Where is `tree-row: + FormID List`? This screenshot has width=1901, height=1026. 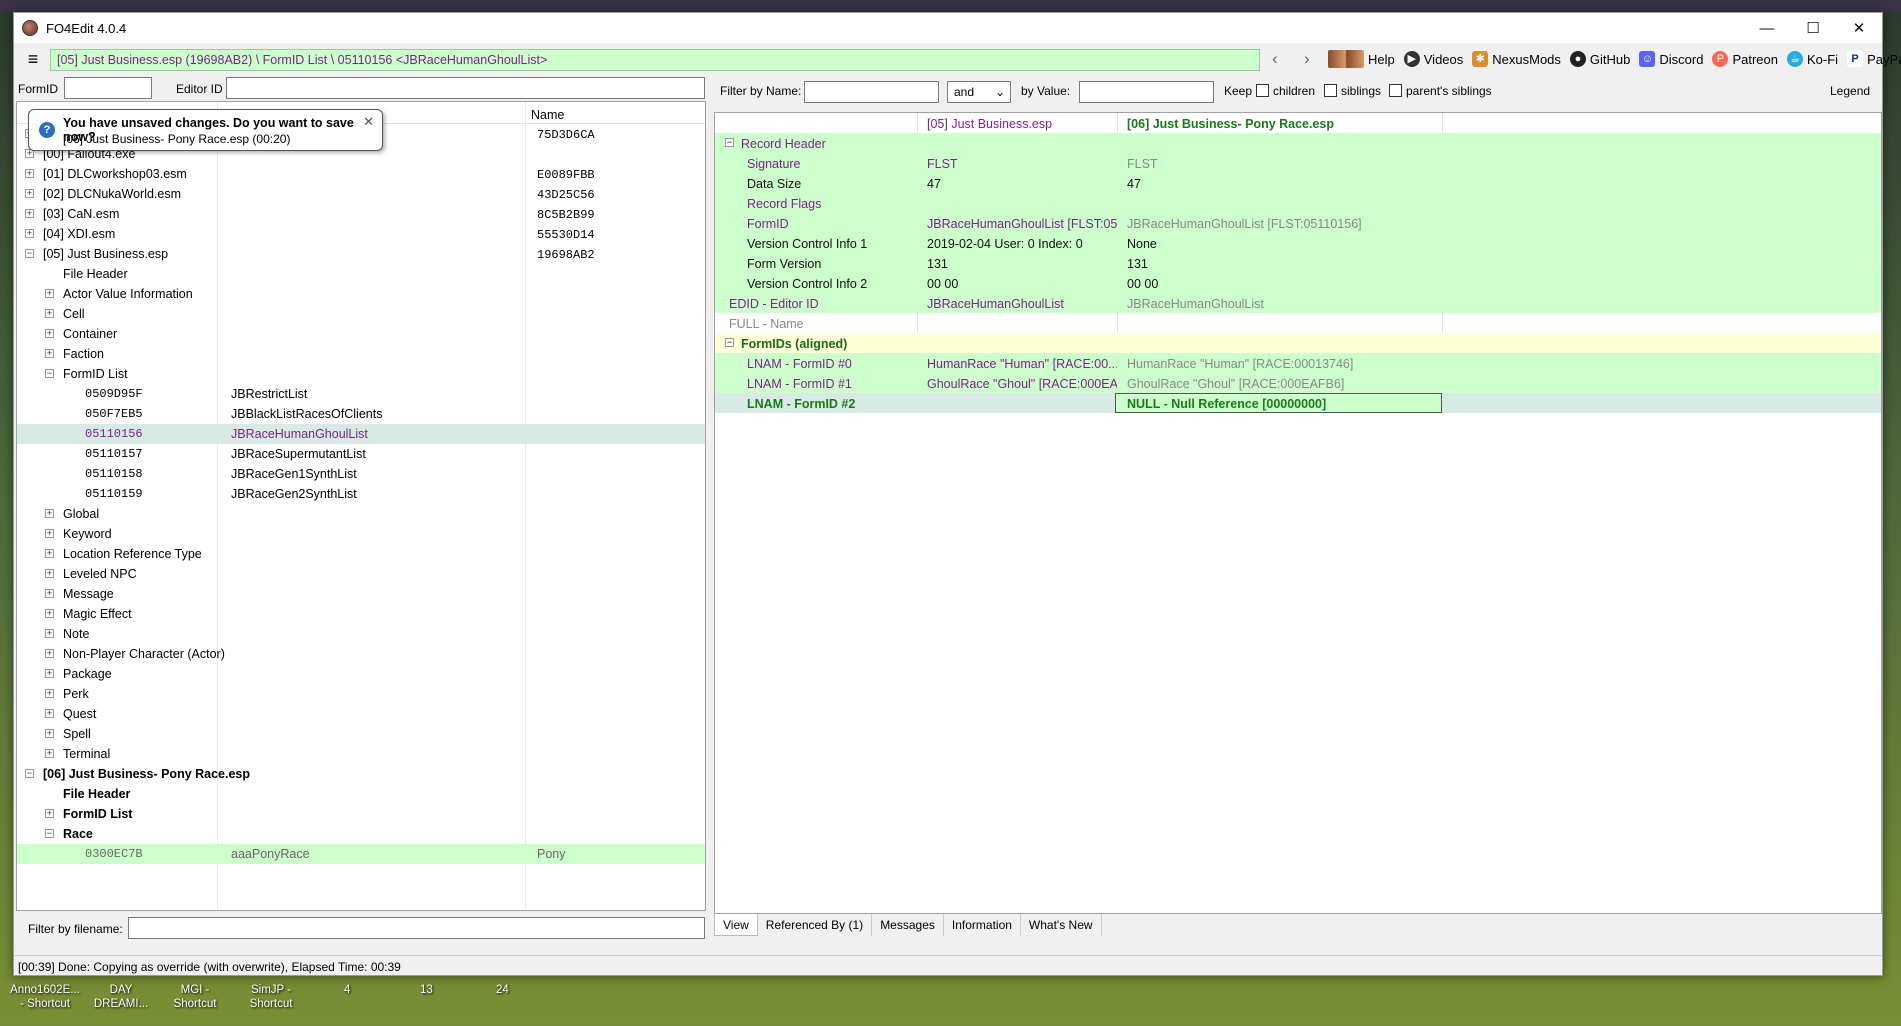
tree-row: + FormID List is located at coordinates (361, 814).